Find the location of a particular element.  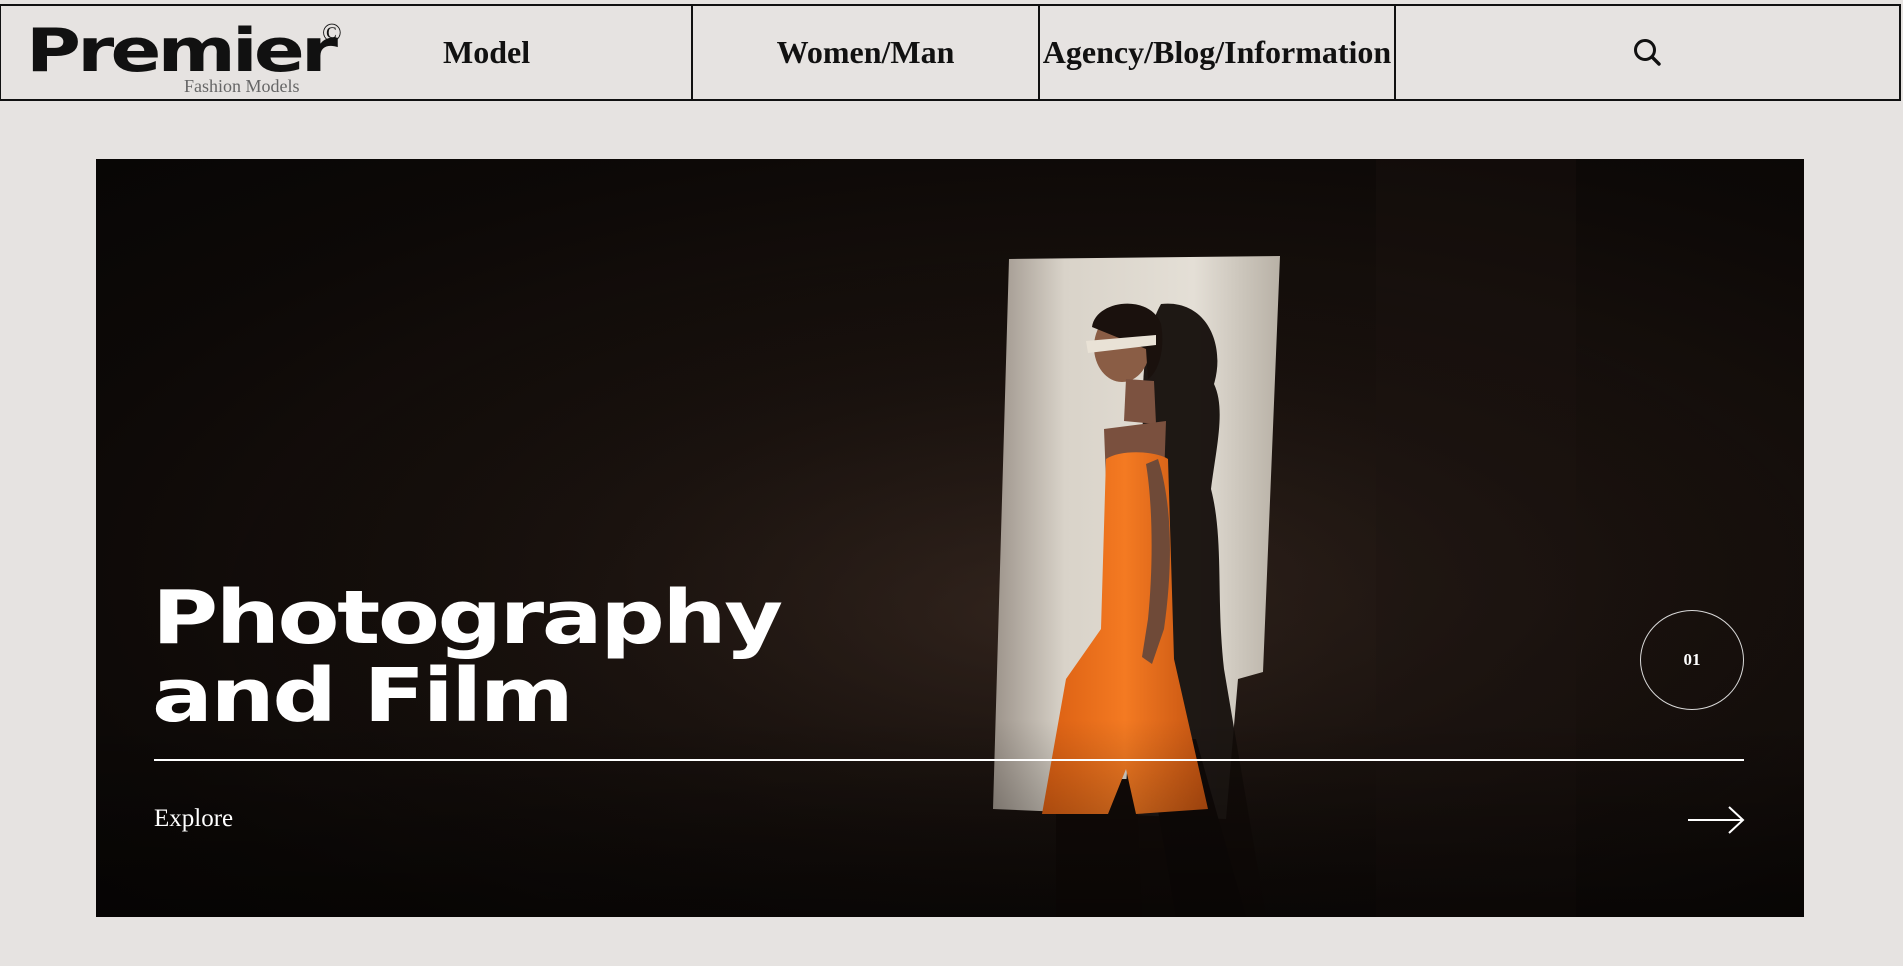

explore-link: Explore is located at coordinates (193, 819).